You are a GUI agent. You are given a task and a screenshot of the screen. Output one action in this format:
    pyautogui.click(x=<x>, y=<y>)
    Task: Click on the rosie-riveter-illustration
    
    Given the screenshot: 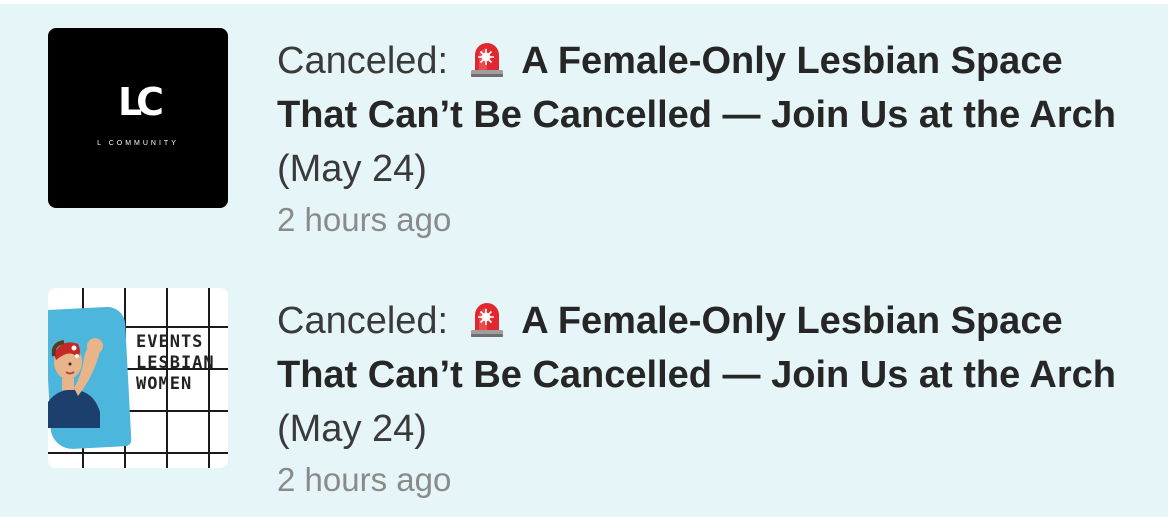 What is the action you would take?
    pyautogui.click(x=75, y=383)
    